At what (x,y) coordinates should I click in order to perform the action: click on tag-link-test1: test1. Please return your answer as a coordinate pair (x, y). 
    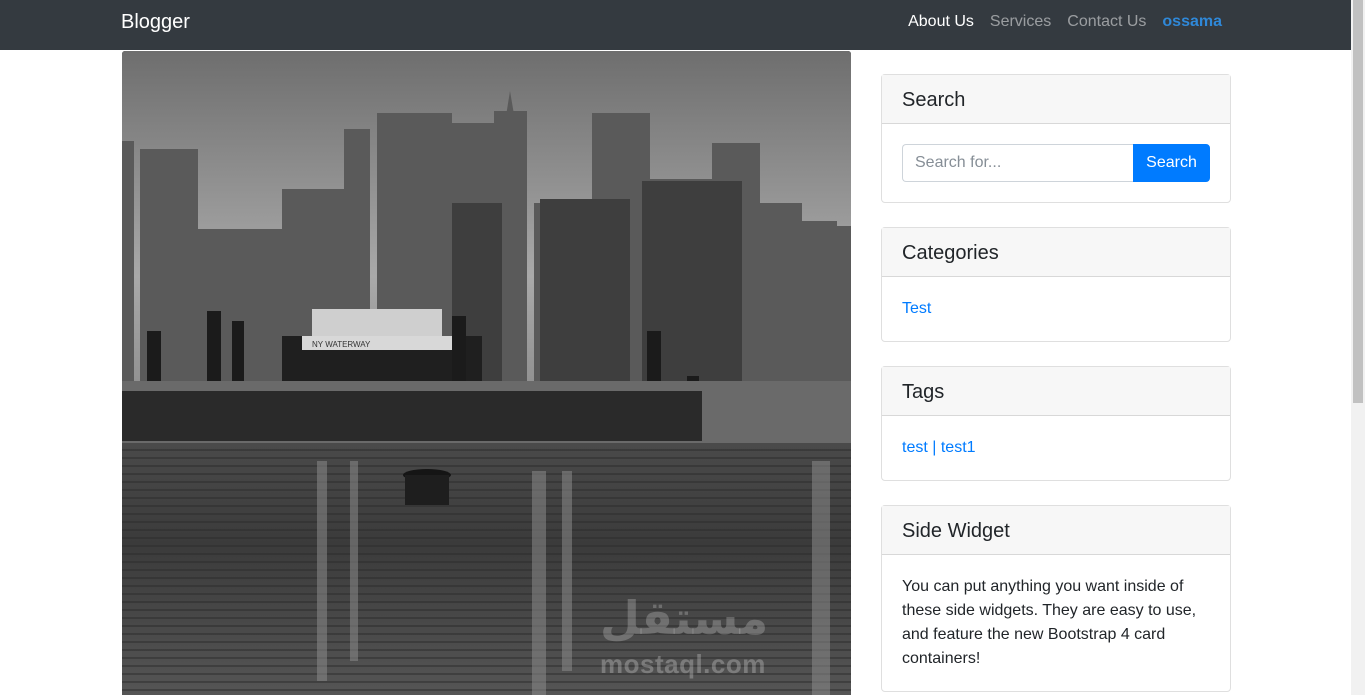
    Looking at the image, I should click on (958, 447).